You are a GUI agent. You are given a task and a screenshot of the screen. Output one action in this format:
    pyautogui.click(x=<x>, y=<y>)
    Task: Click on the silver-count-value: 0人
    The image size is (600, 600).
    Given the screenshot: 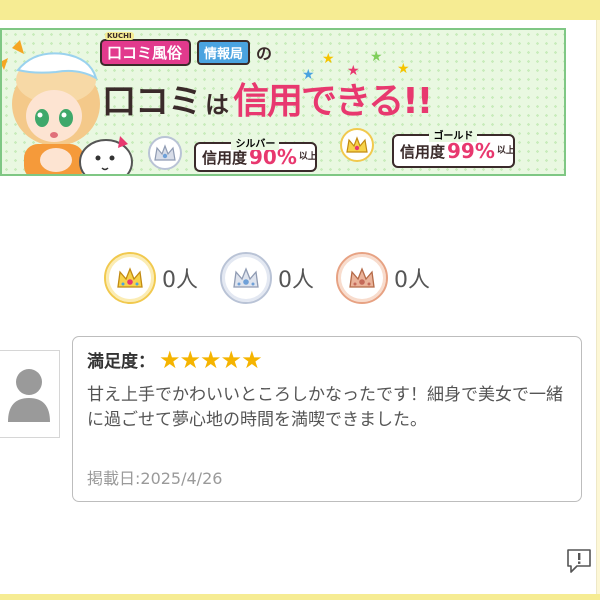 What is the action you would take?
    pyautogui.click(x=296, y=280)
    